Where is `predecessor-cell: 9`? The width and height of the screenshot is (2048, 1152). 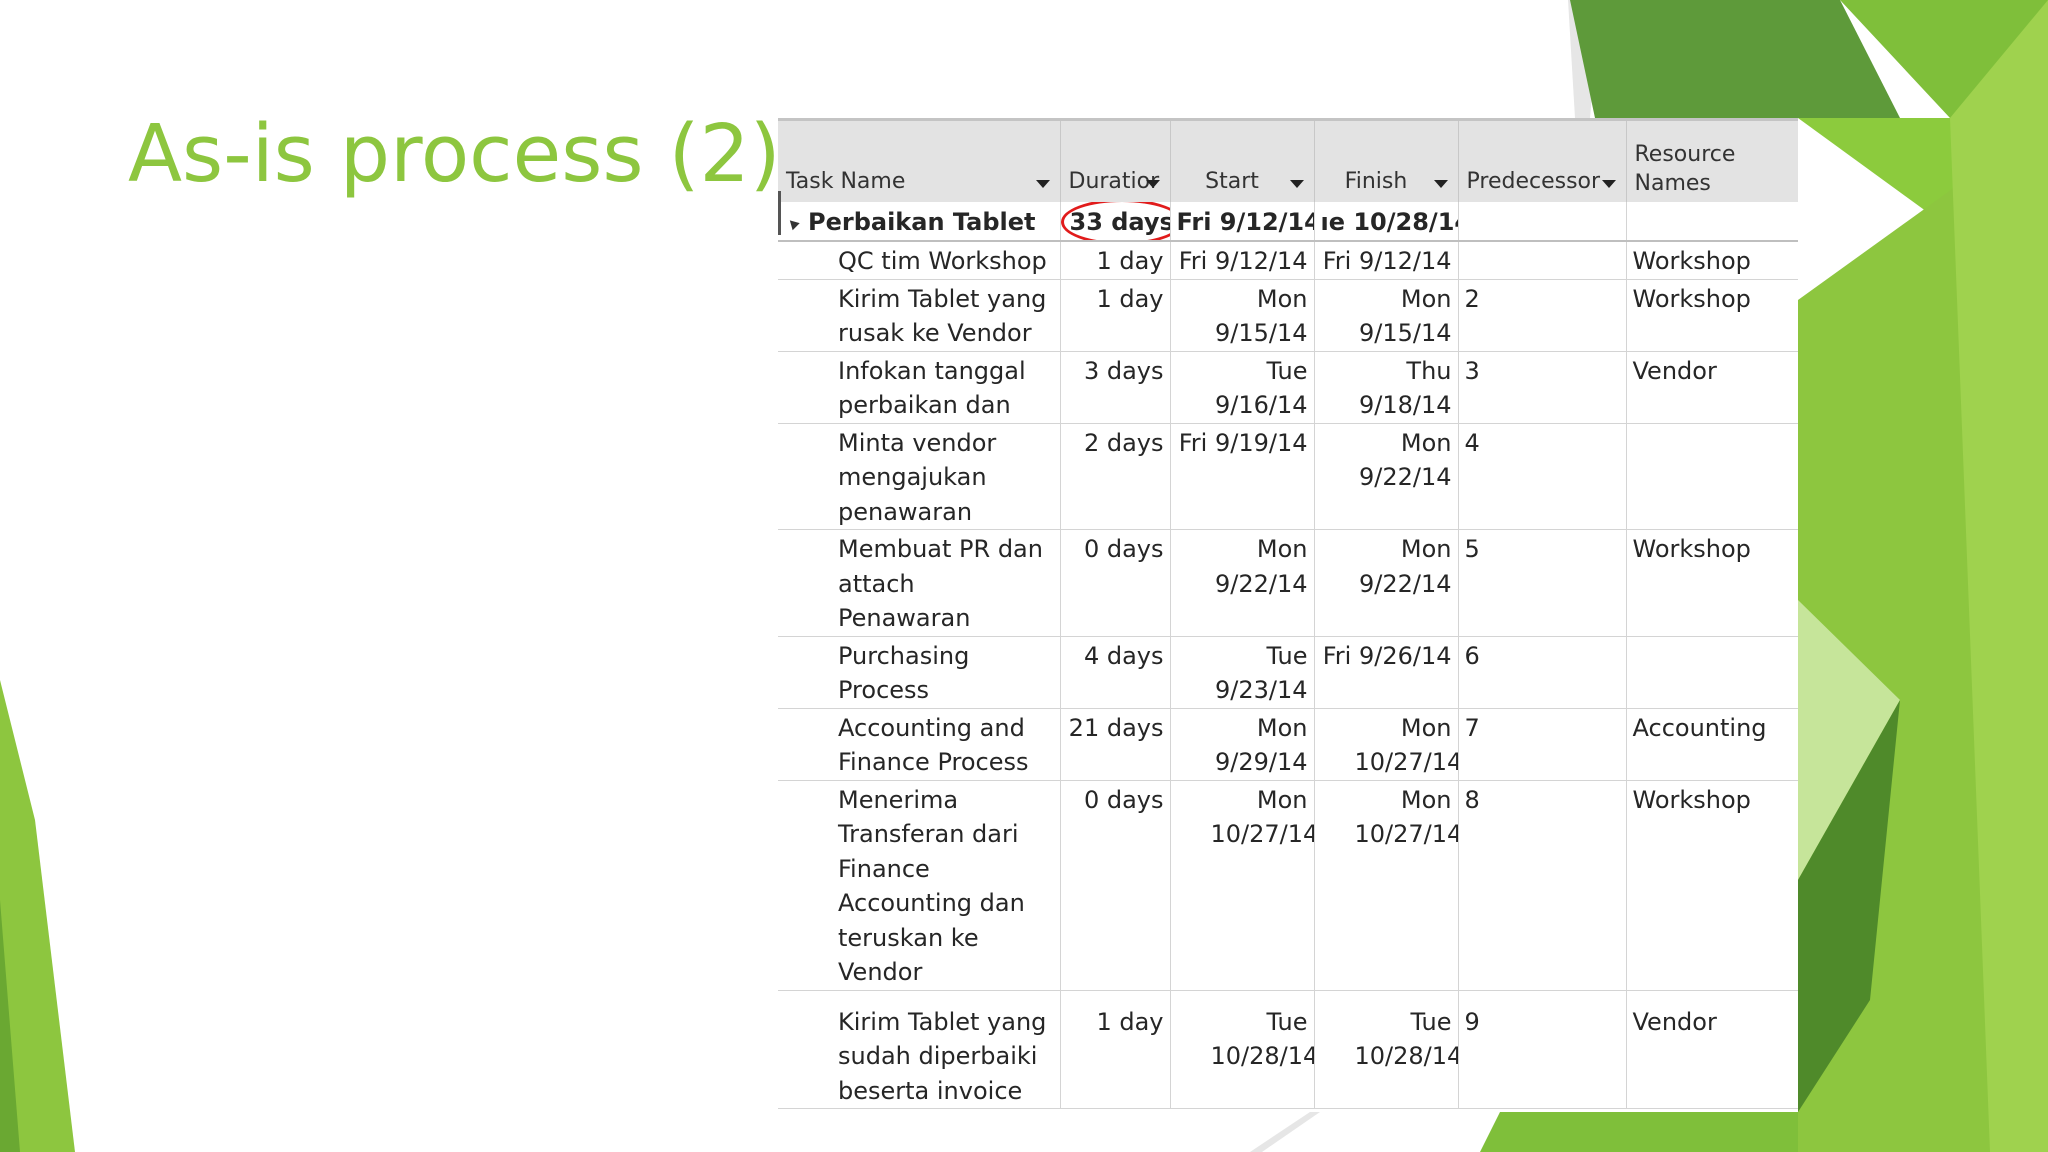 predecessor-cell: 9 is located at coordinates (1542, 1049).